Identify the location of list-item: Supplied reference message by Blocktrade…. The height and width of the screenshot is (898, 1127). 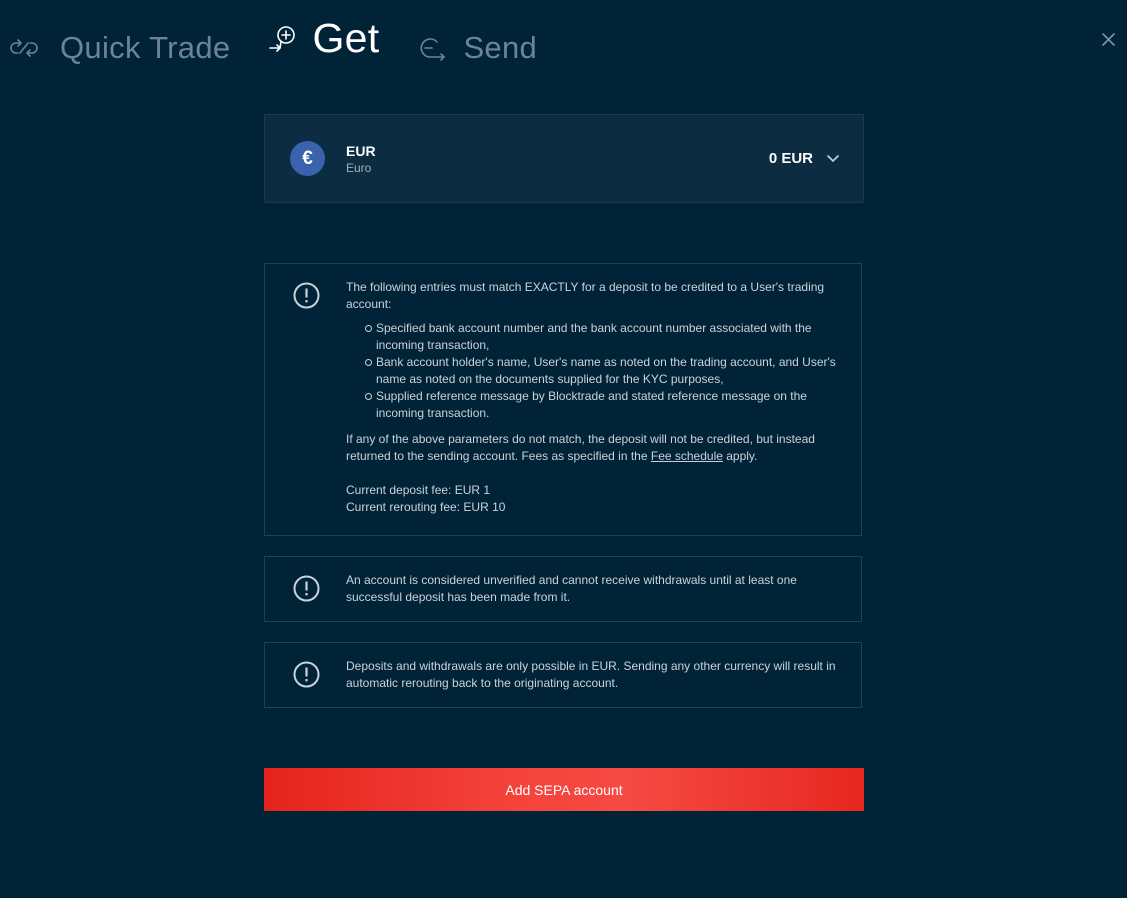
(605, 405).